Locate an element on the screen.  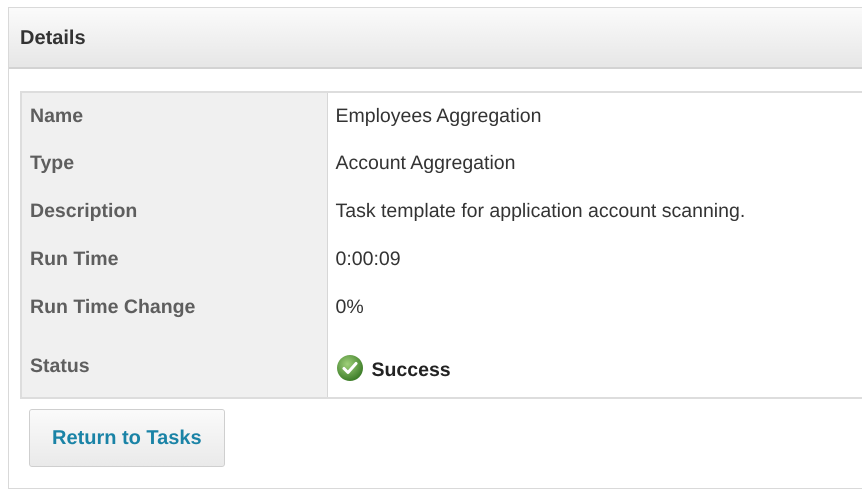
field-label: Type is located at coordinates (174, 164).